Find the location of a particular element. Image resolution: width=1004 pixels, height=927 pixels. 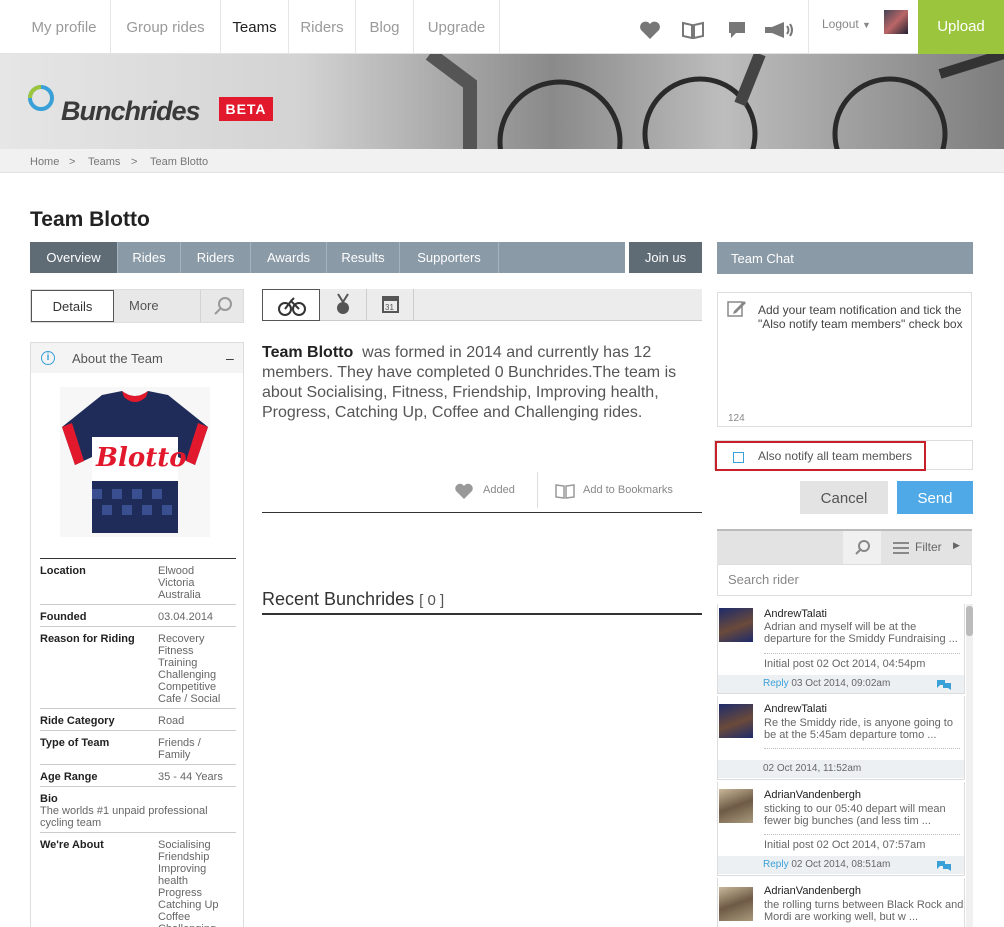

collapse-icon: – is located at coordinates (230, 358).